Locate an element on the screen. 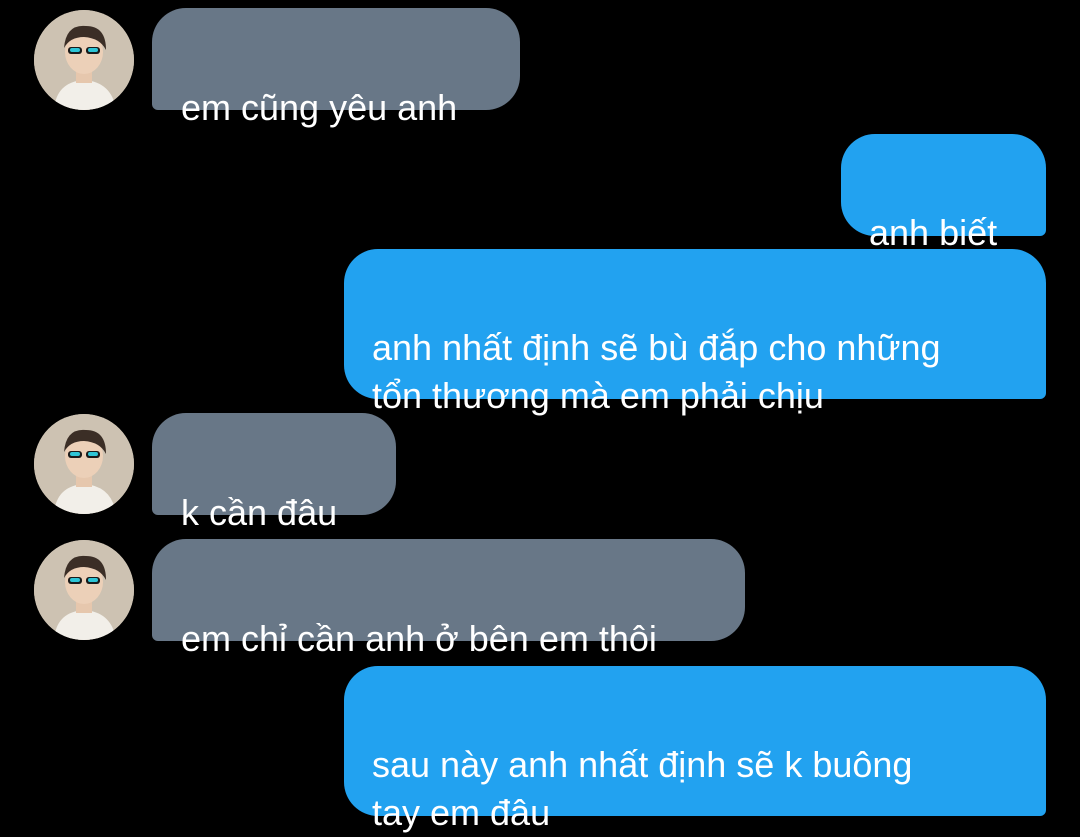  message-text: k cần đâu is located at coordinates (259, 512).